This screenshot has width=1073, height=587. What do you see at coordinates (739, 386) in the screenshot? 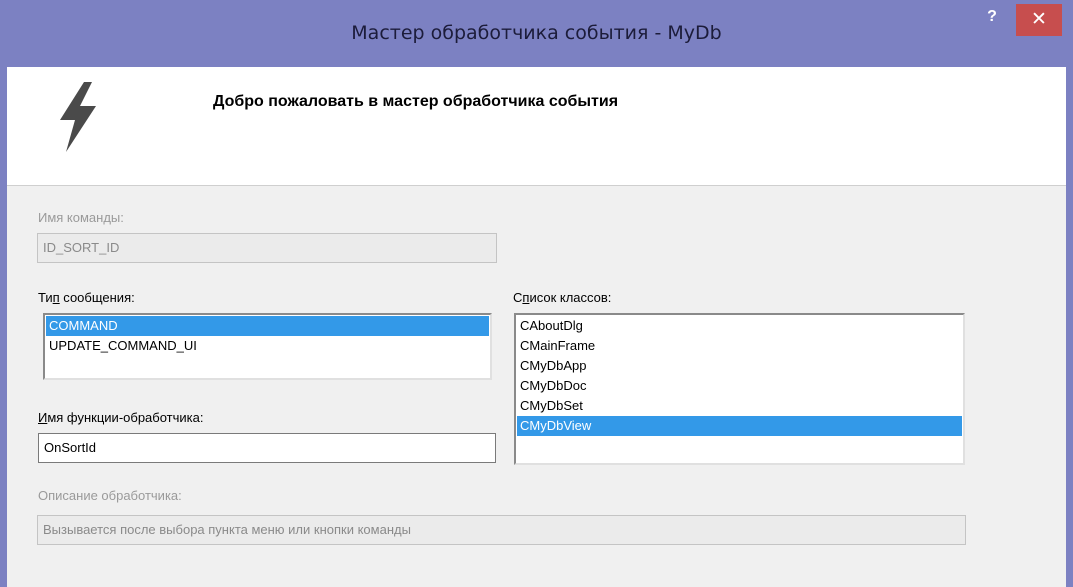
I see `class-list-item: CMyDbDoc` at bounding box center [739, 386].